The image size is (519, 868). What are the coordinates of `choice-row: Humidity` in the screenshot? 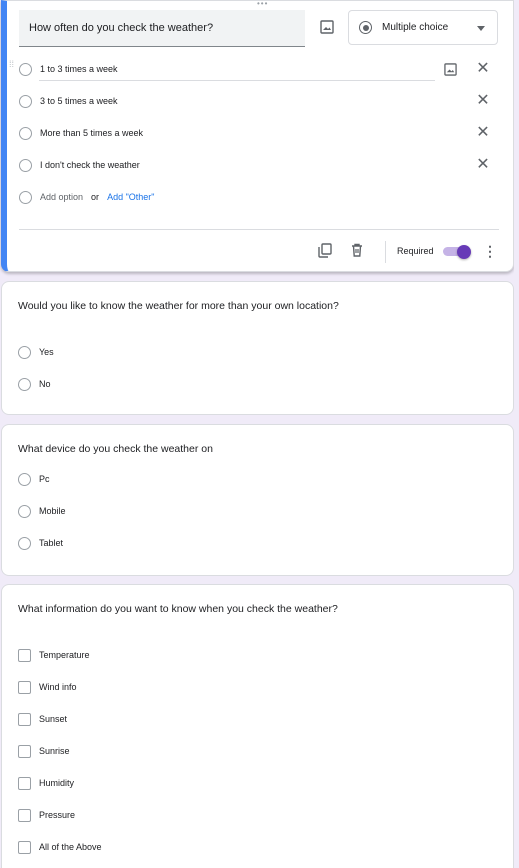 It's located at (46, 783).